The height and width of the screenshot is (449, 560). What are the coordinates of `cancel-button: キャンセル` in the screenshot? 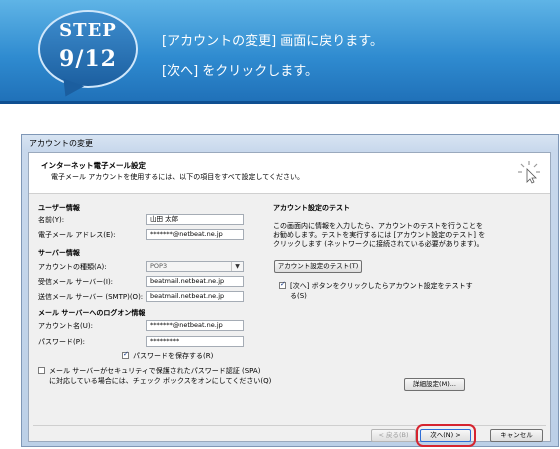 It's located at (516, 435).